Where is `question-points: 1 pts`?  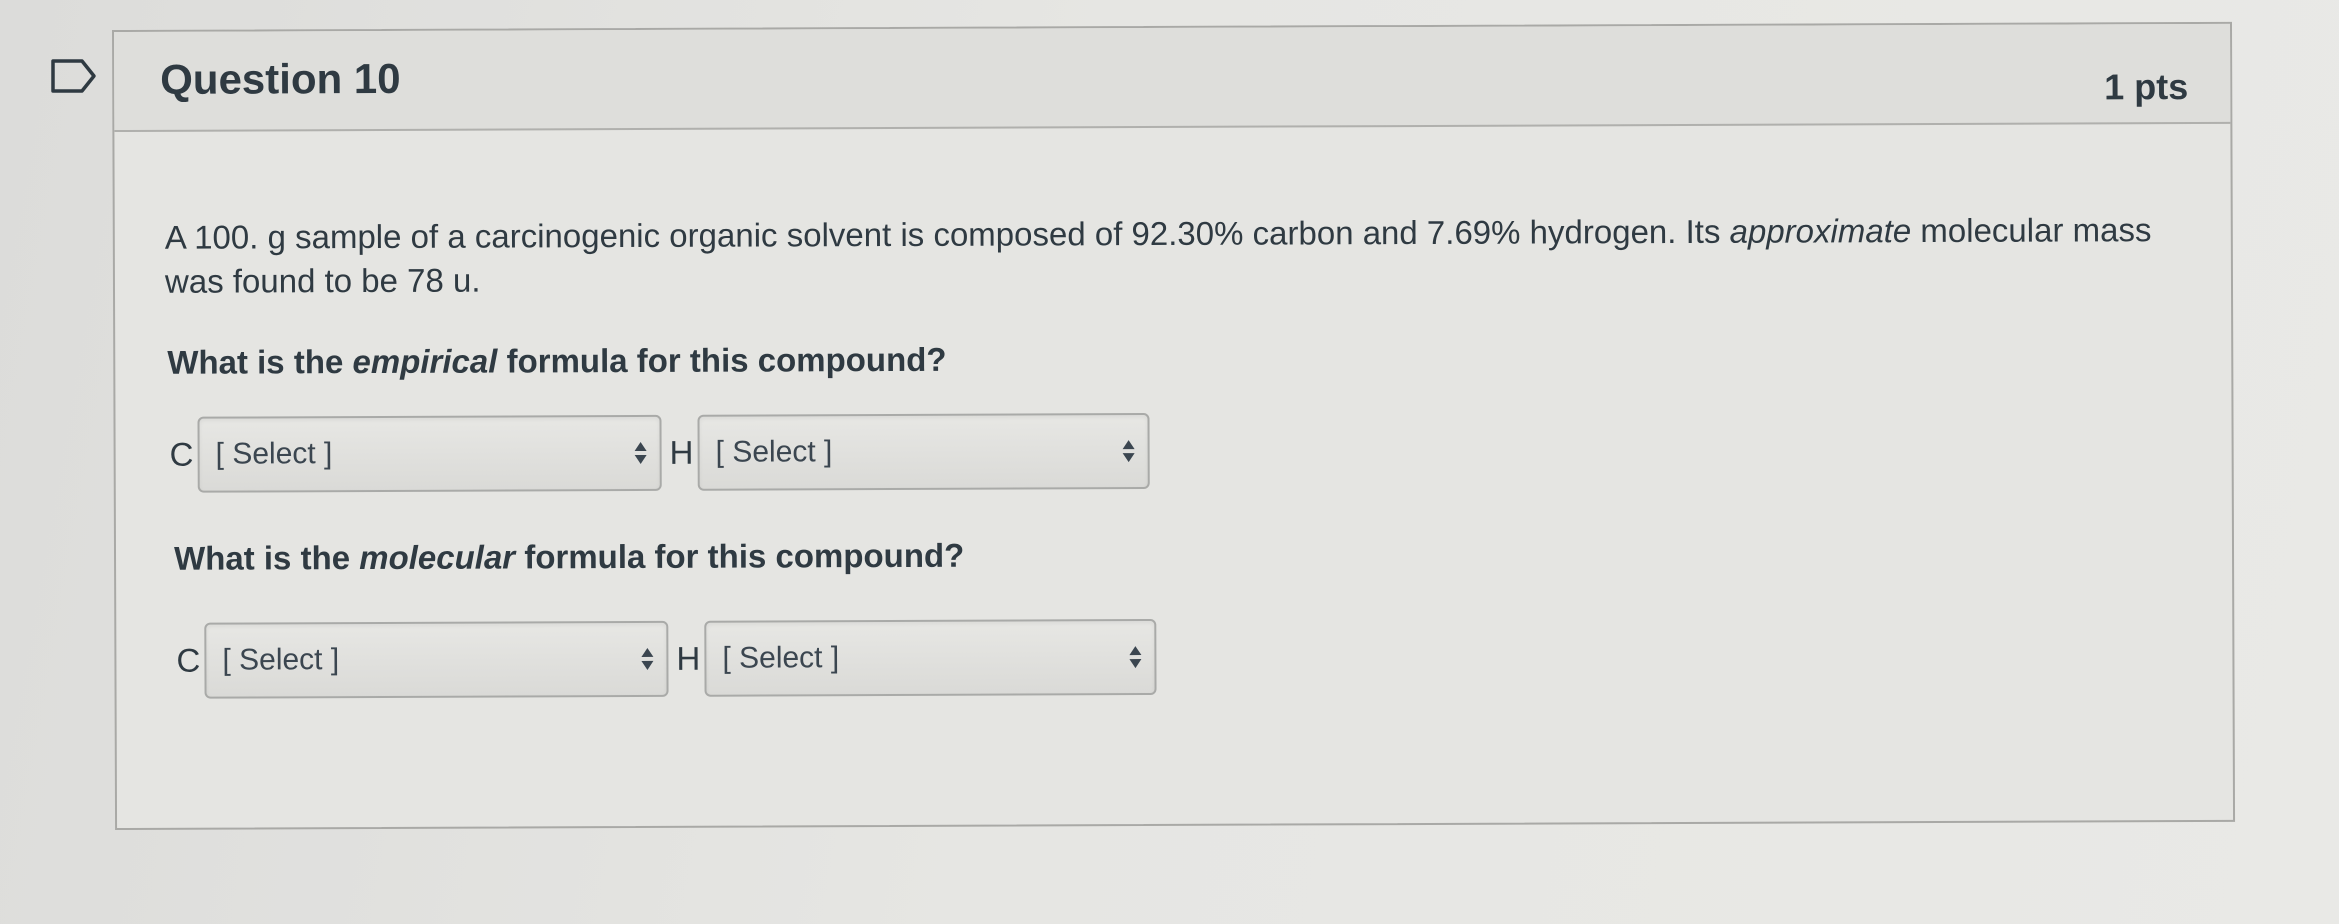
question-points: 1 pts is located at coordinates (2146, 87).